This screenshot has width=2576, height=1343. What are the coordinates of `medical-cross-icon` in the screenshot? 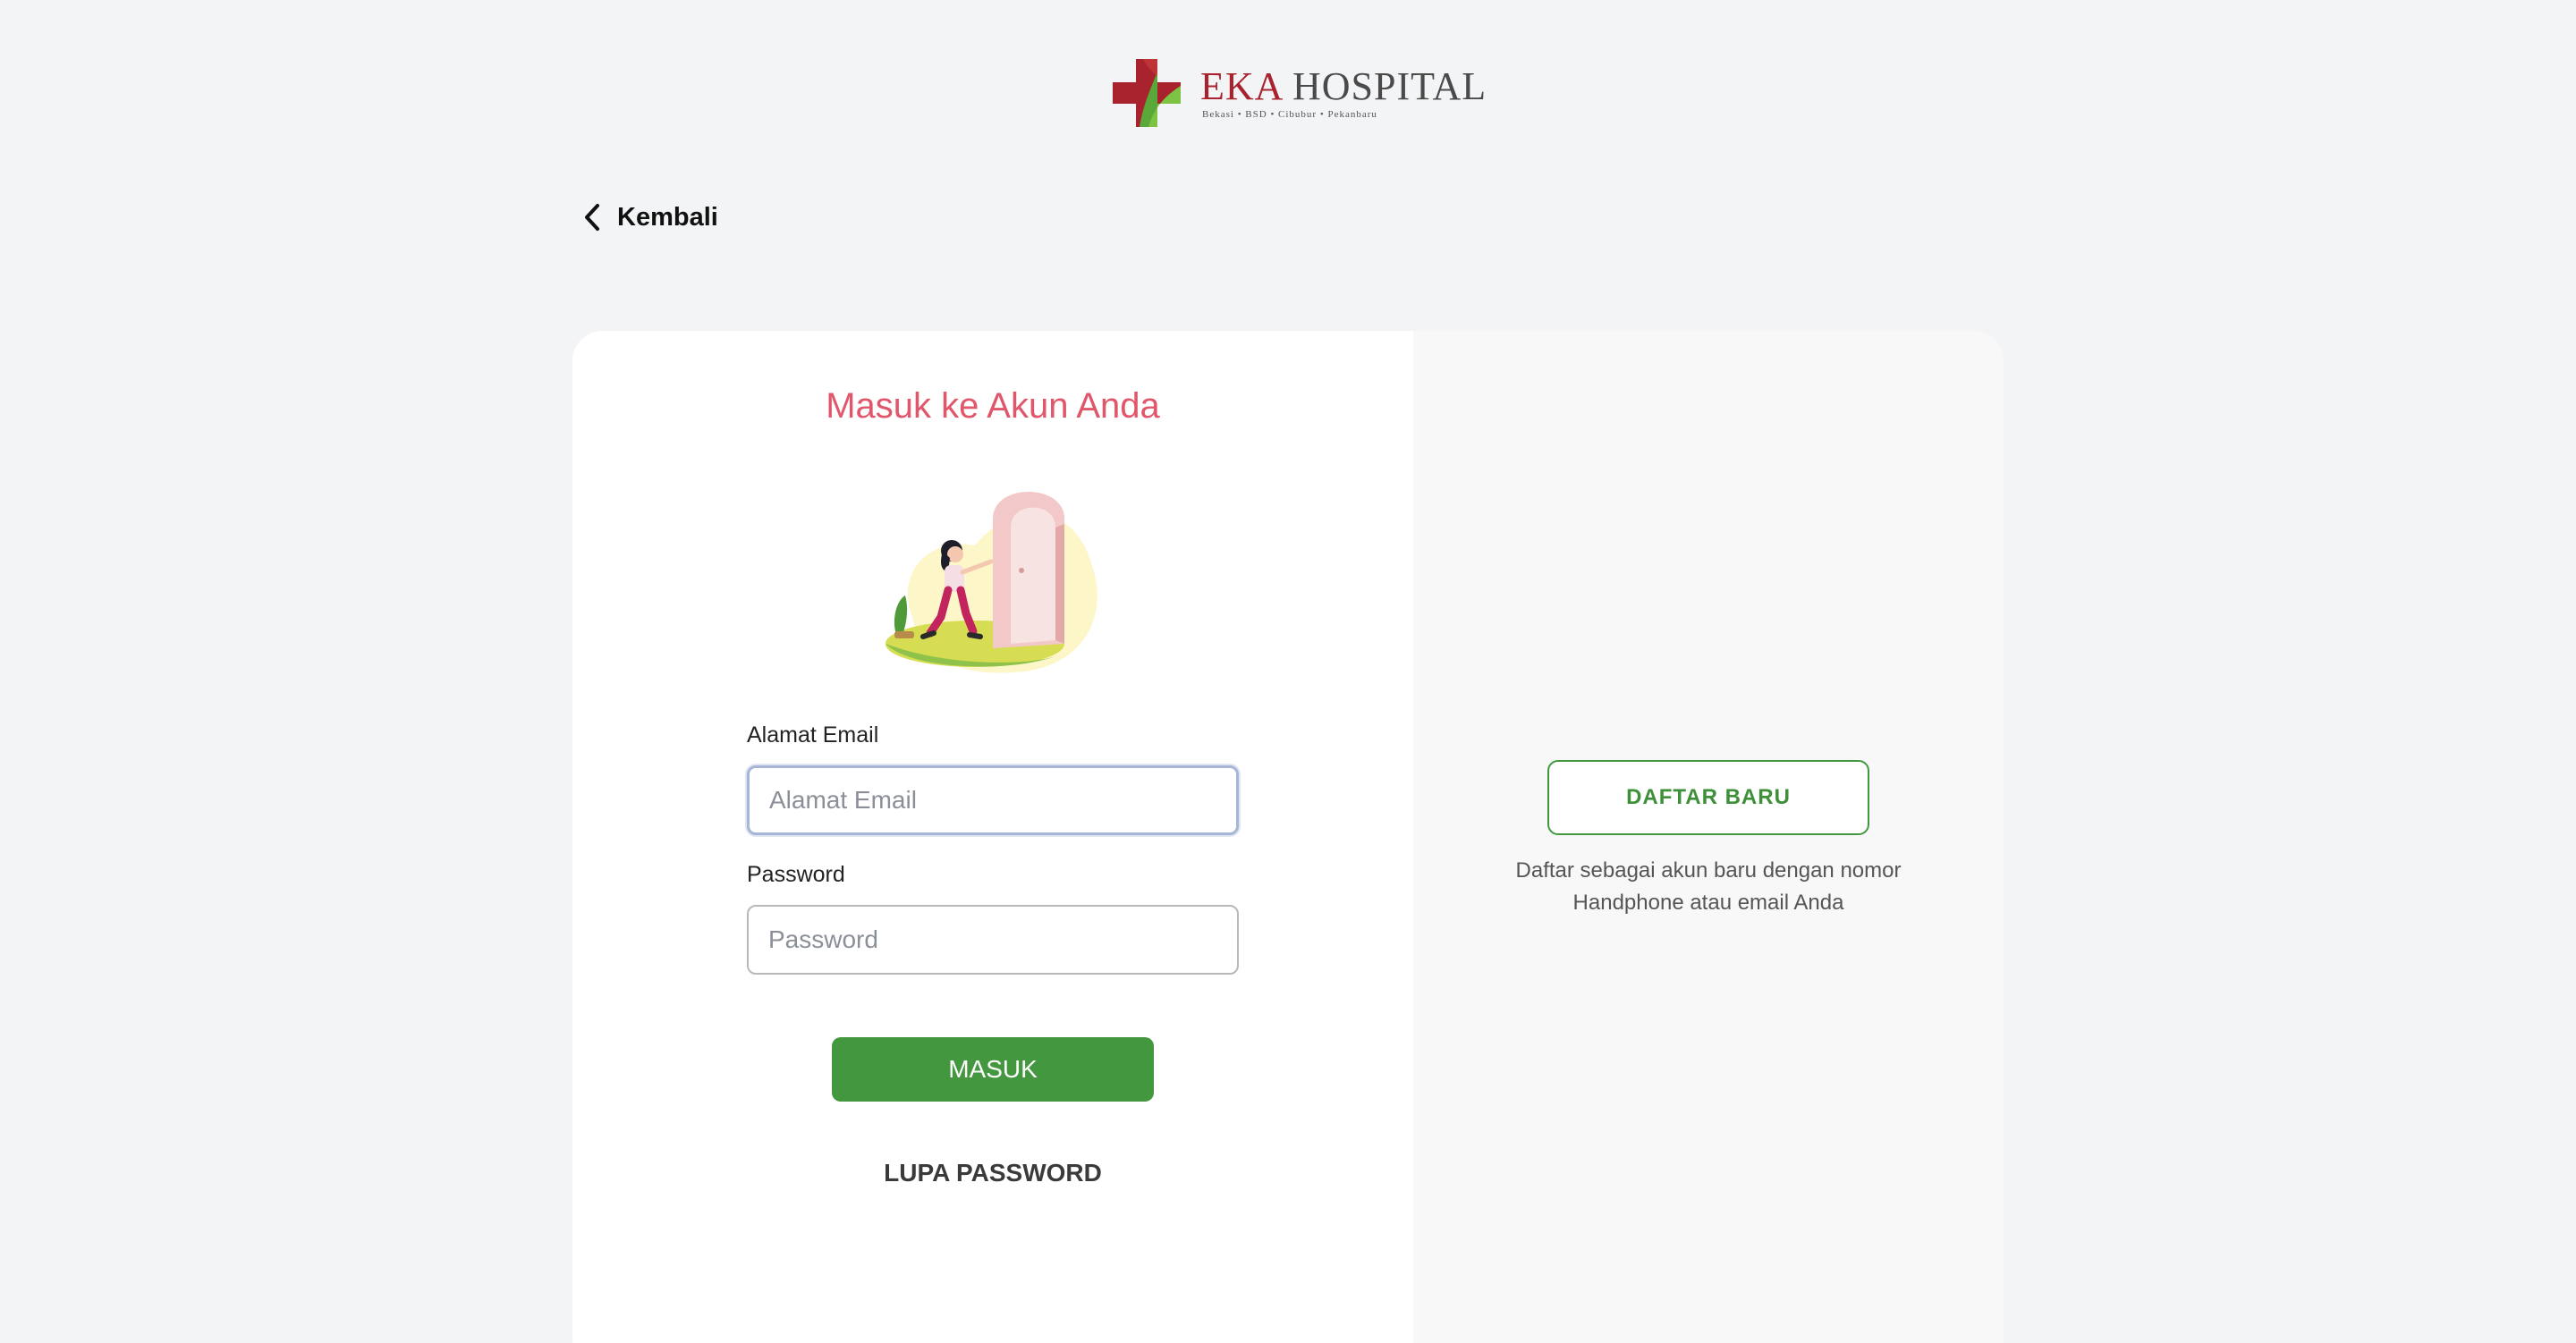 It's located at (1147, 93).